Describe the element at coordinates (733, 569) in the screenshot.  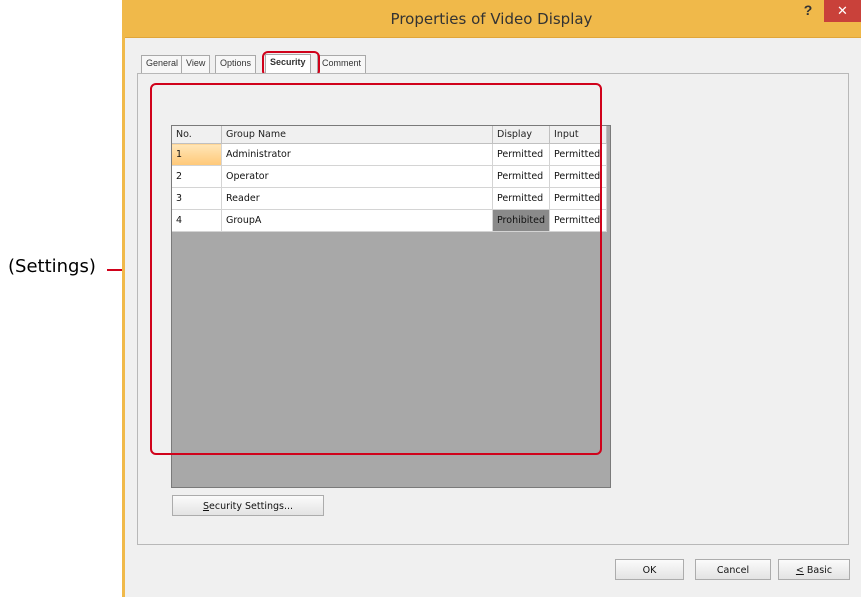
I see `cancel-button: Cancel` at that location.